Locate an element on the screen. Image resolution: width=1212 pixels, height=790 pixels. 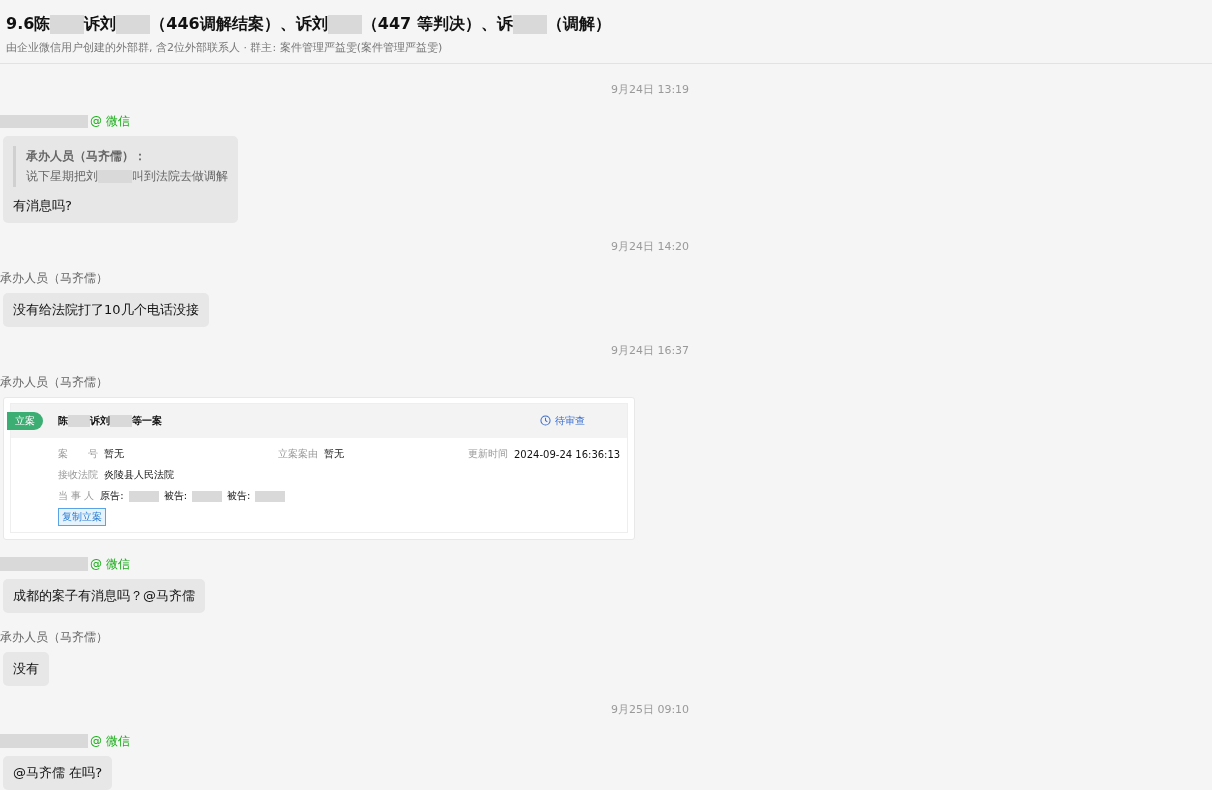
case-tag: 立案 is located at coordinates (25, 420).